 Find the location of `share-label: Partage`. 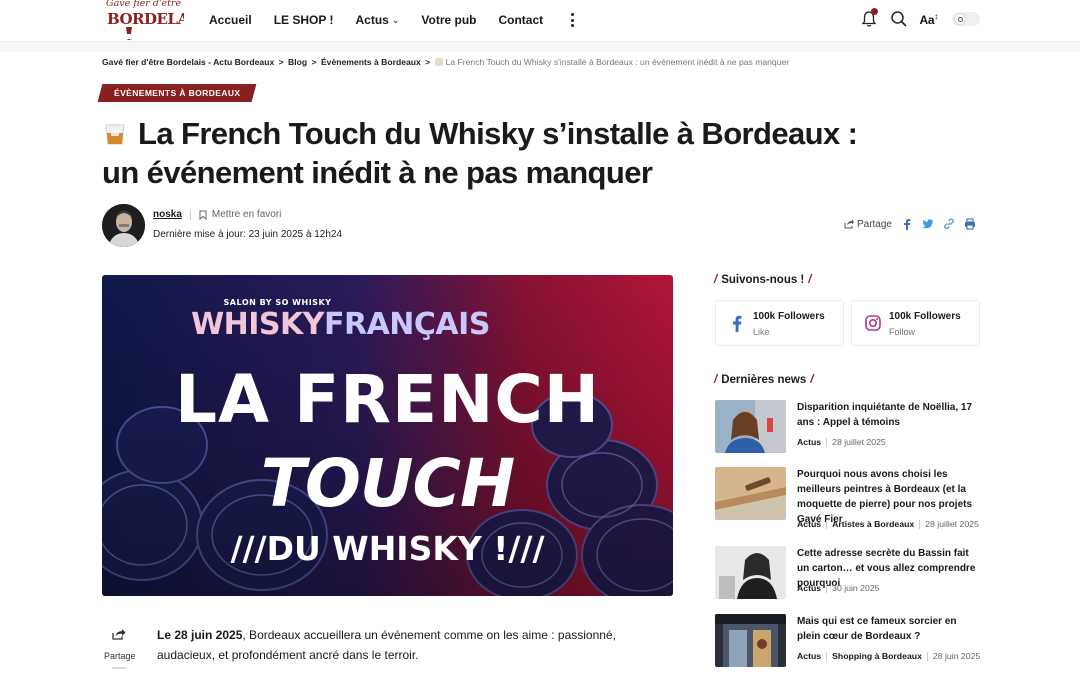

share-label: Partage is located at coordinates (874, 224).